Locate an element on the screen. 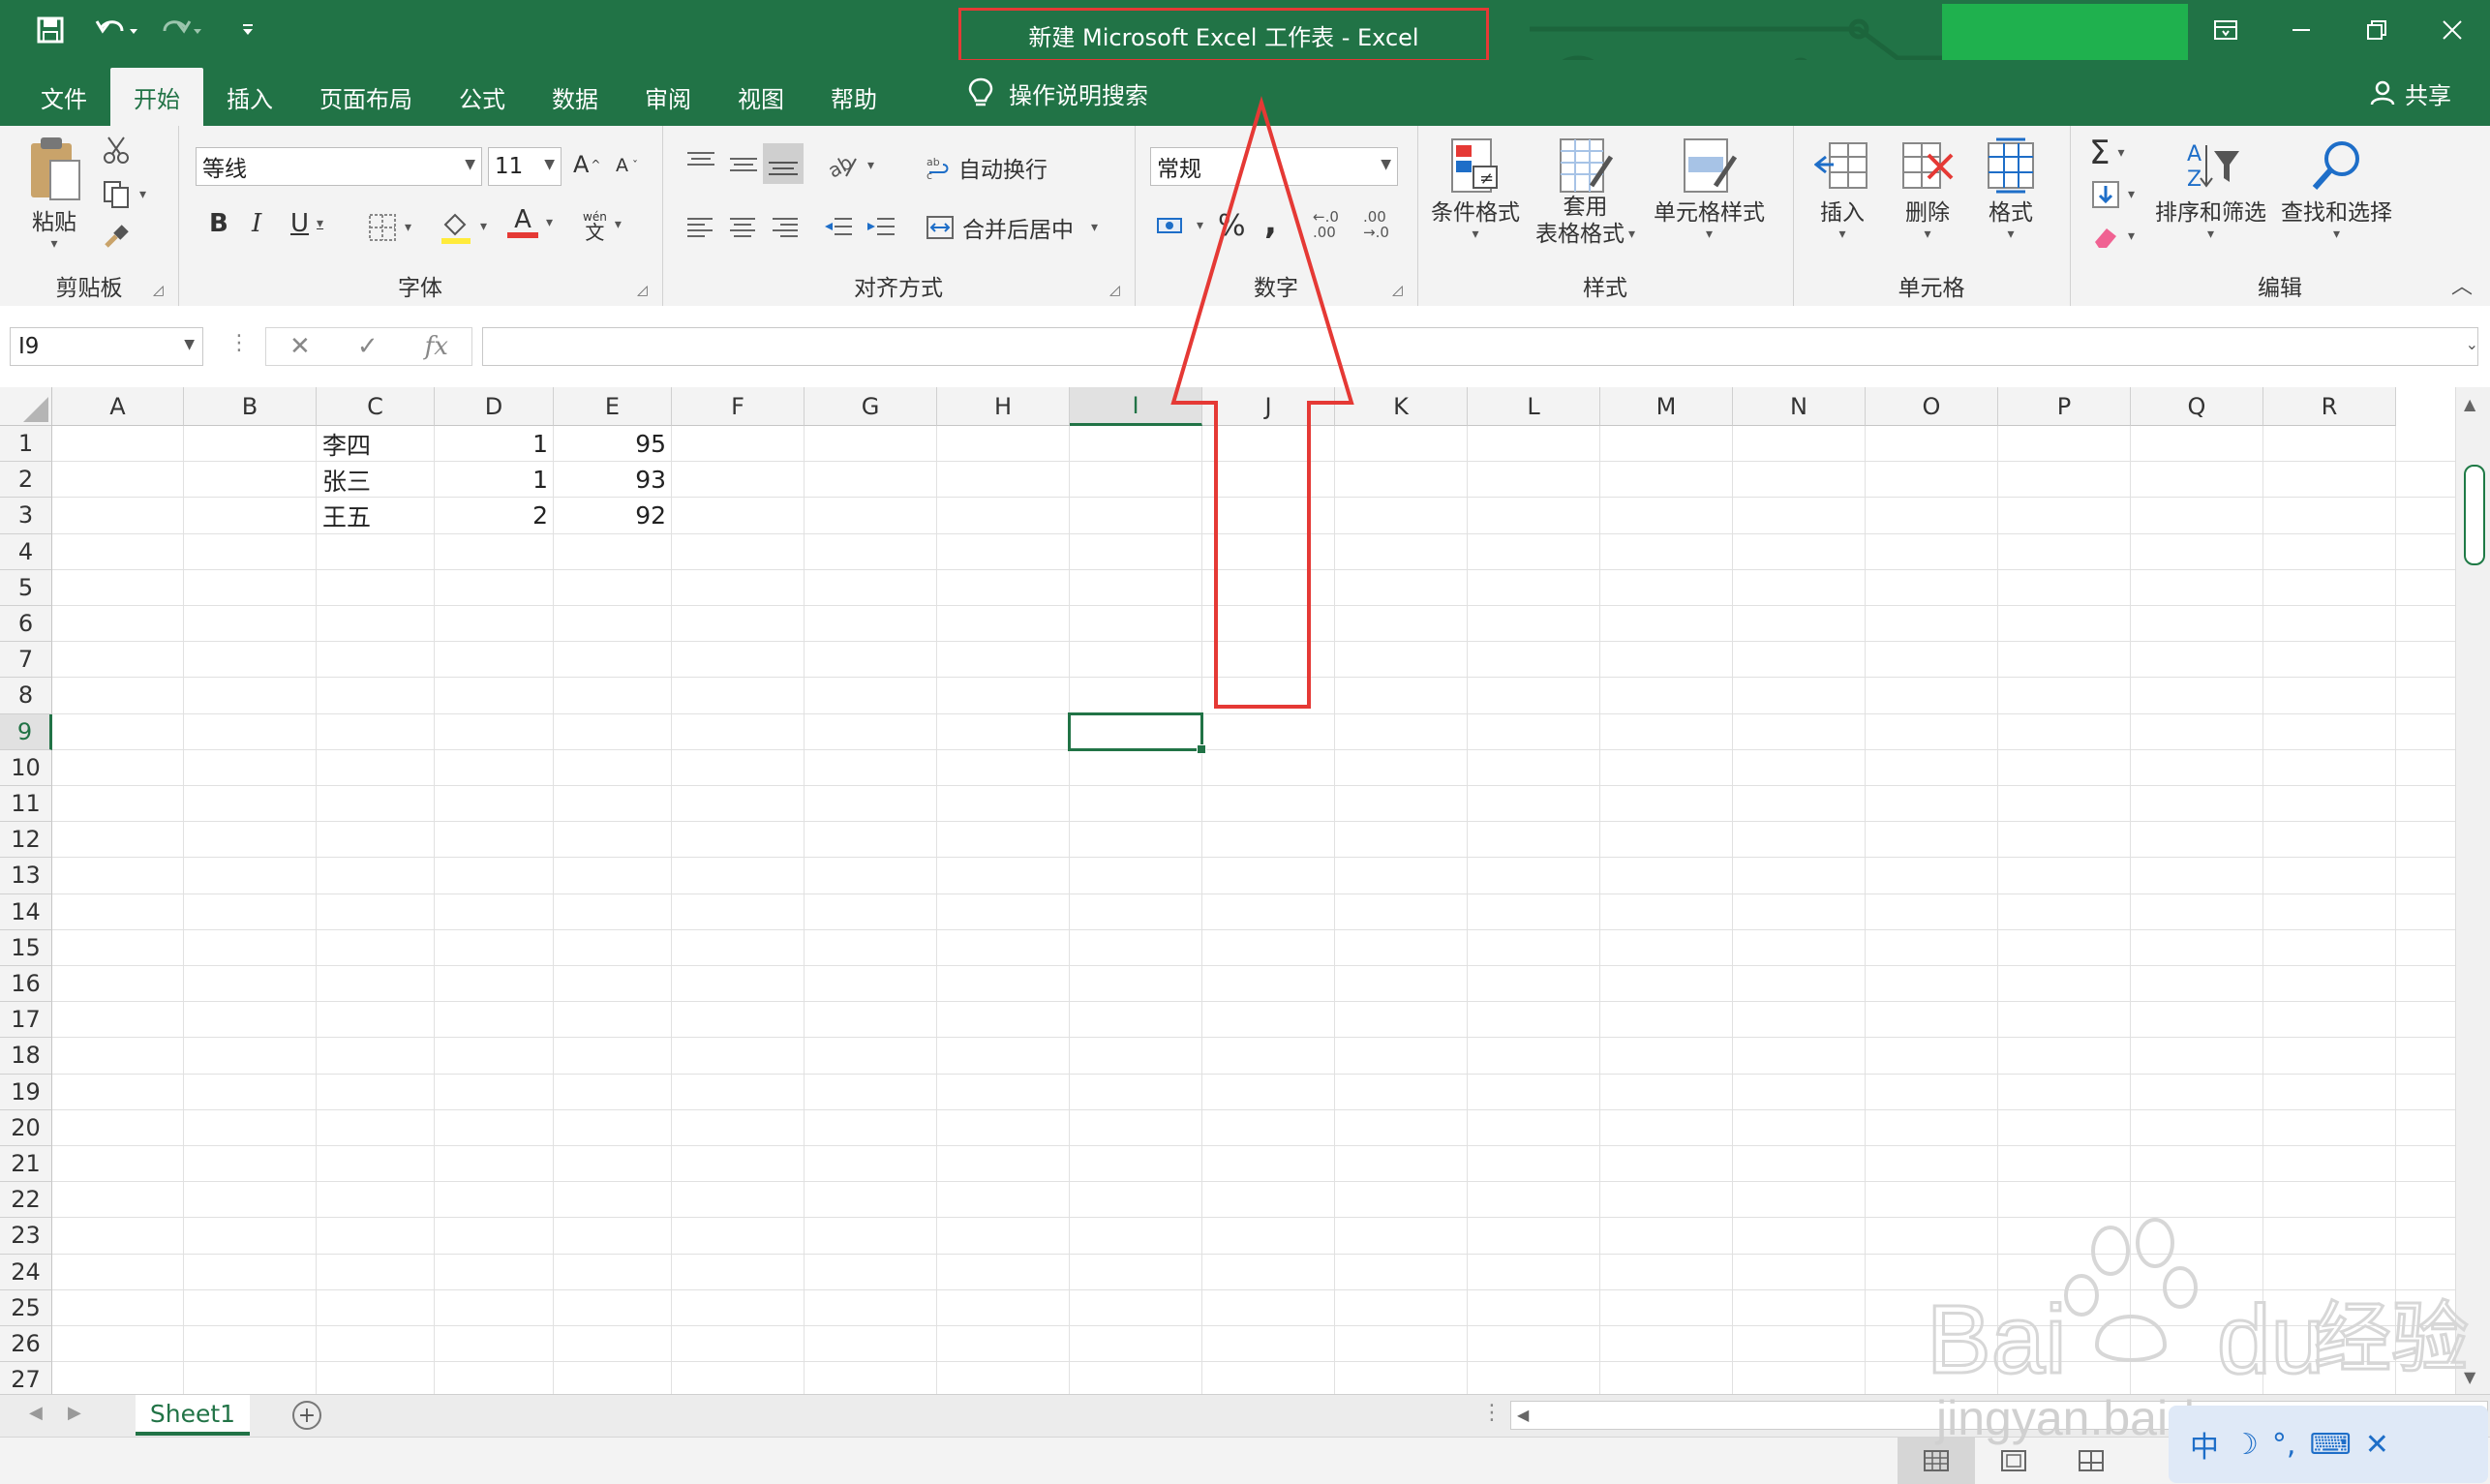  row-header-17: 17 is located at coordinates (26, 1020).